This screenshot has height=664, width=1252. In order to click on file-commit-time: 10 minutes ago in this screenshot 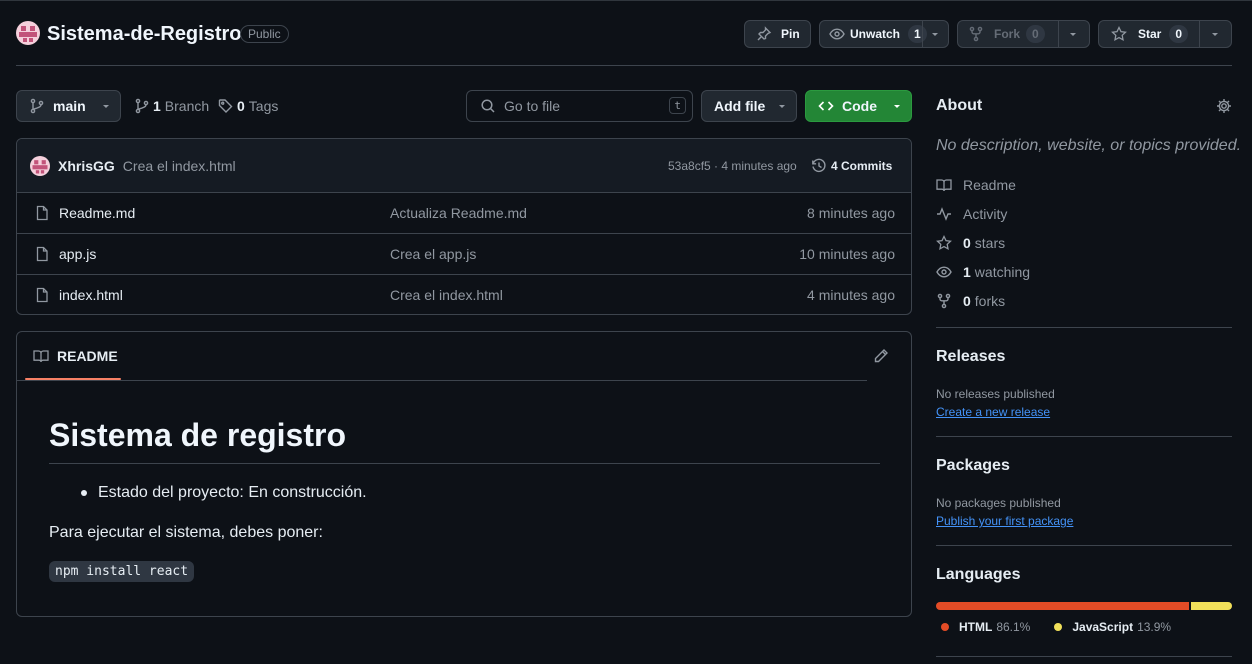, I will do `click(847, 254)`.